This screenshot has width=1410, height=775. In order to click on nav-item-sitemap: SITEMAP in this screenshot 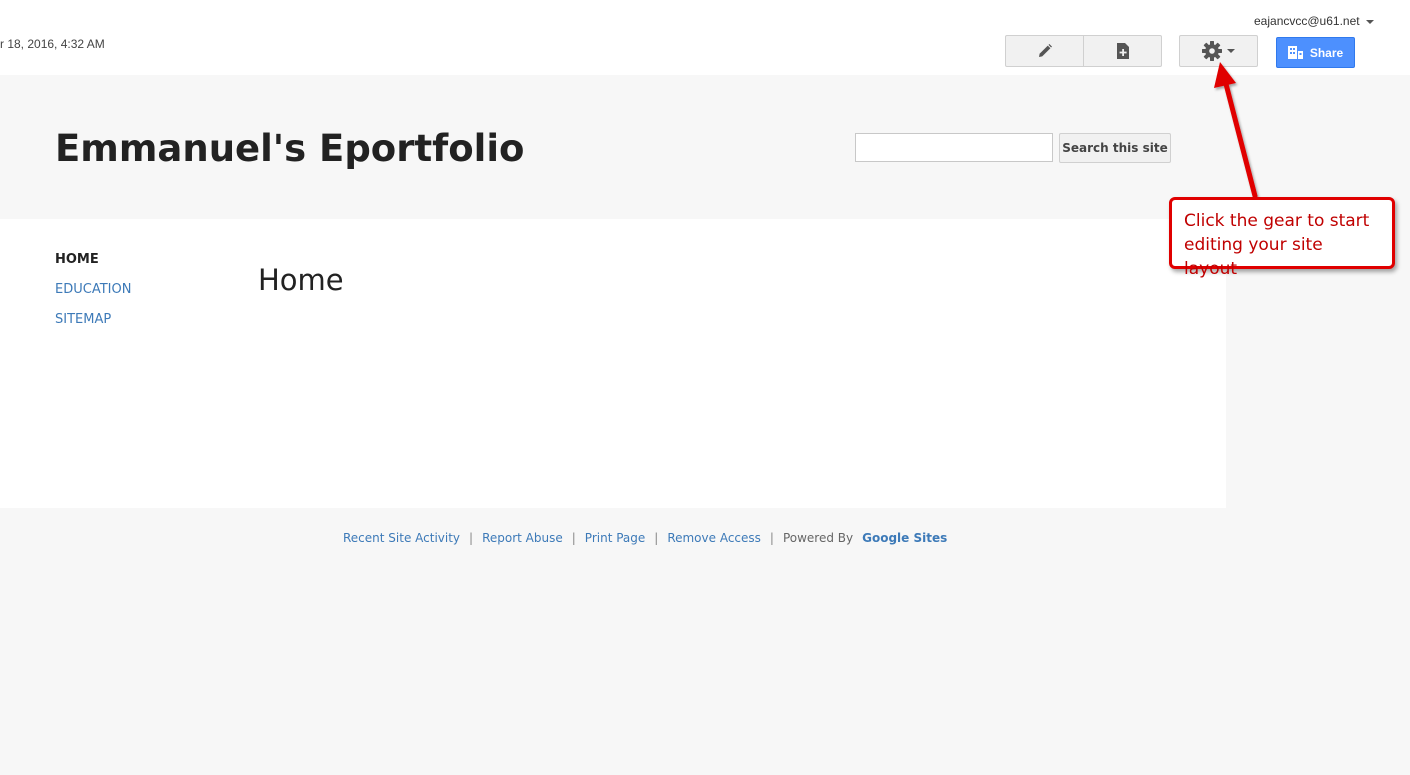, I will do `click(93, 320)`.